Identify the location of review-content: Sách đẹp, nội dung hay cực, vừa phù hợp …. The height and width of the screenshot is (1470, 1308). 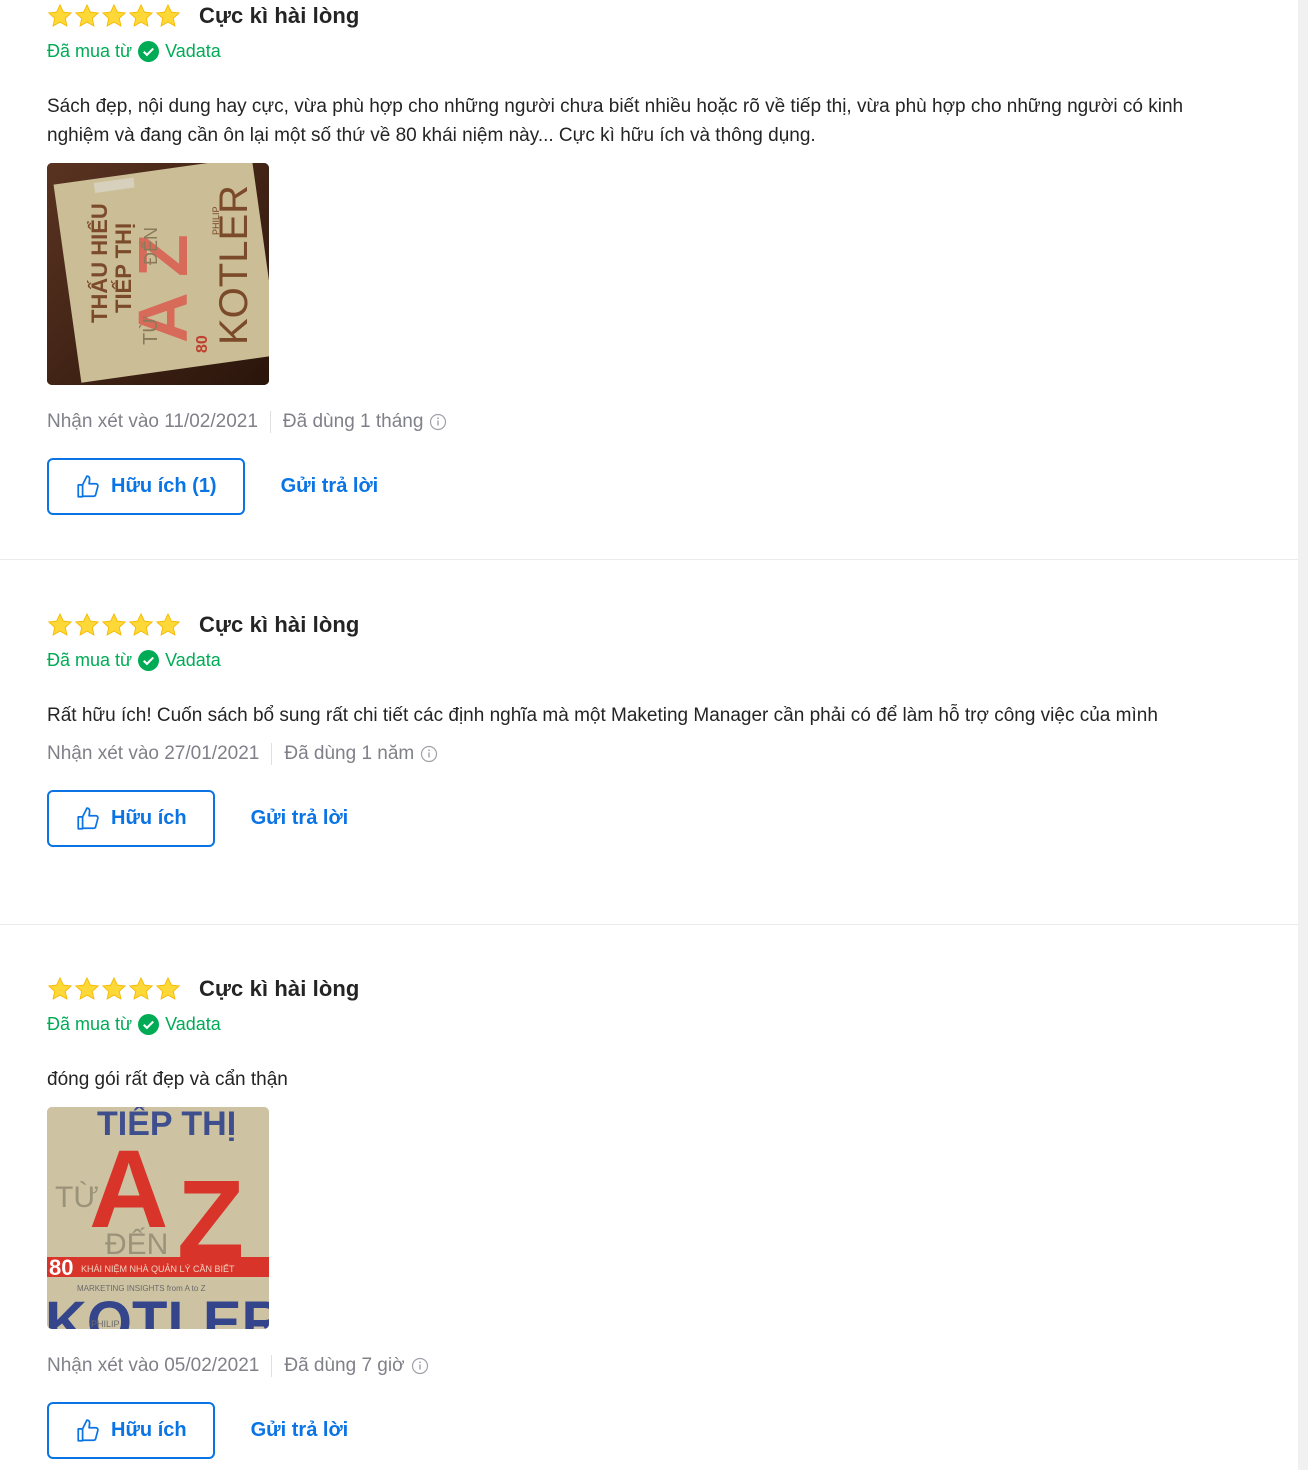
(615, 121).